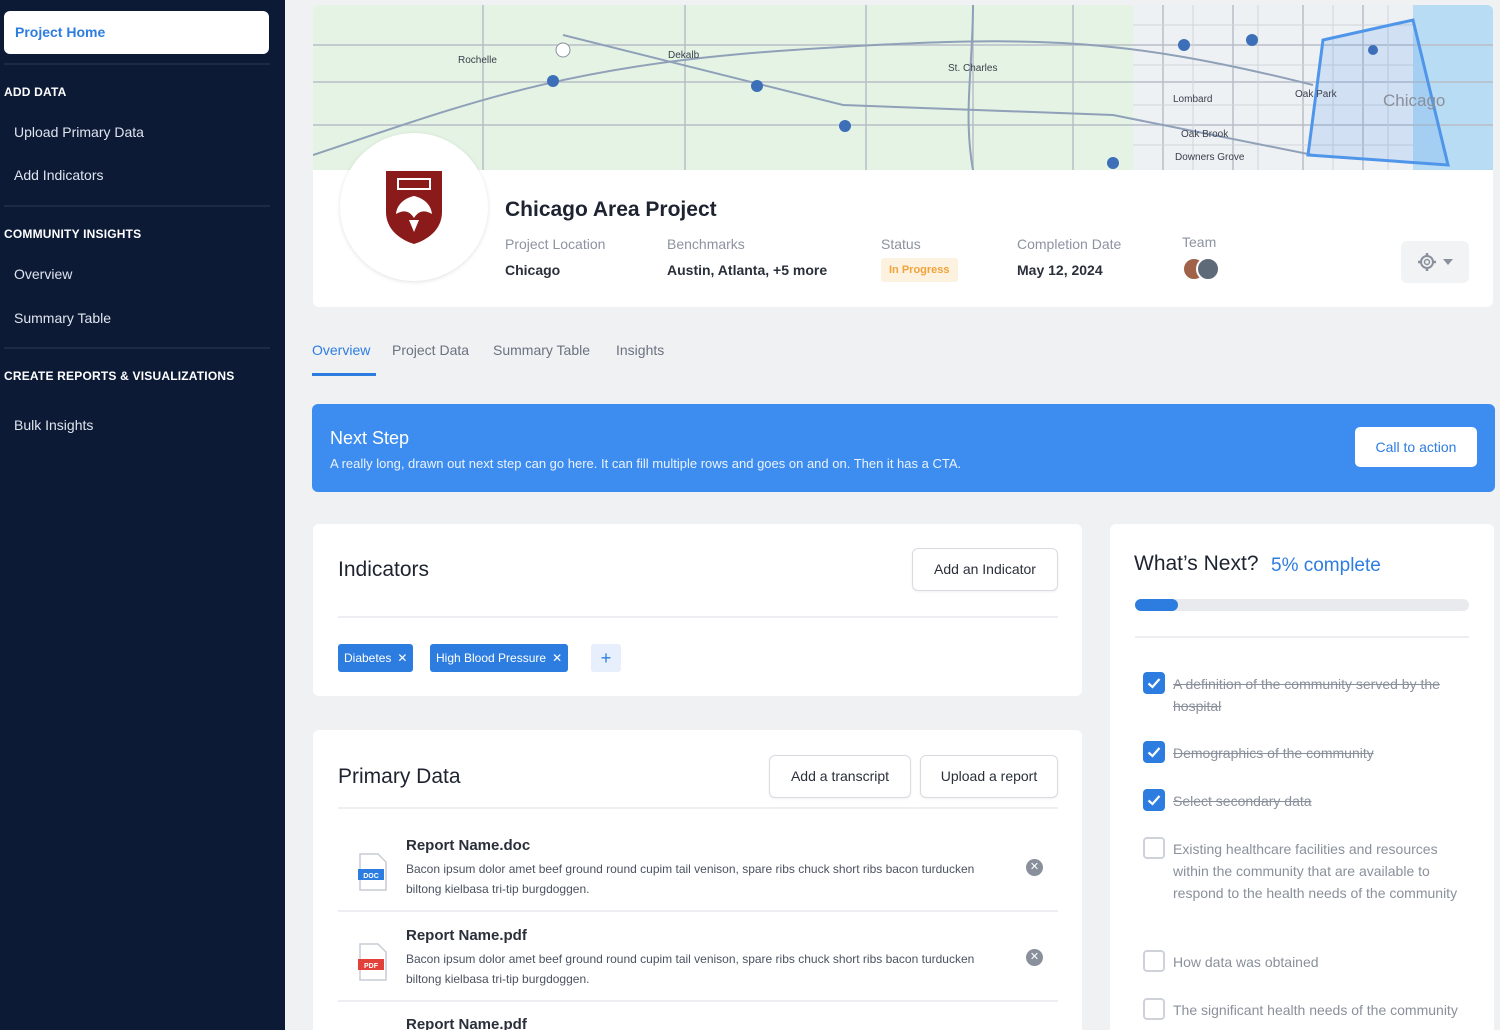  I want to click on plus-icon: +, so click(606, 658).